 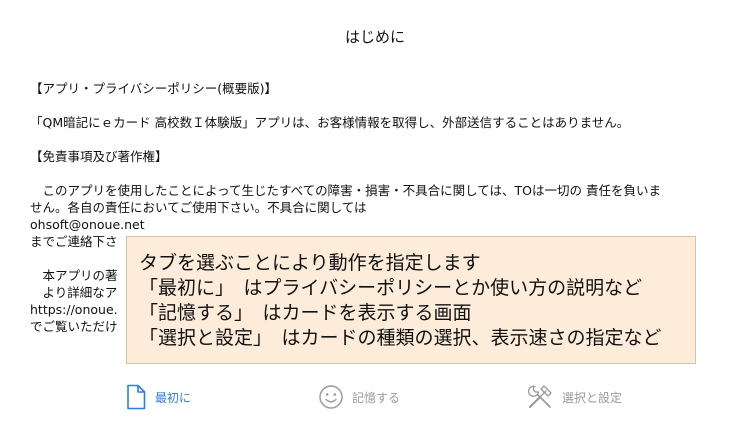 I want to click on tab-start: 最初に, so click(x=158, y=397).